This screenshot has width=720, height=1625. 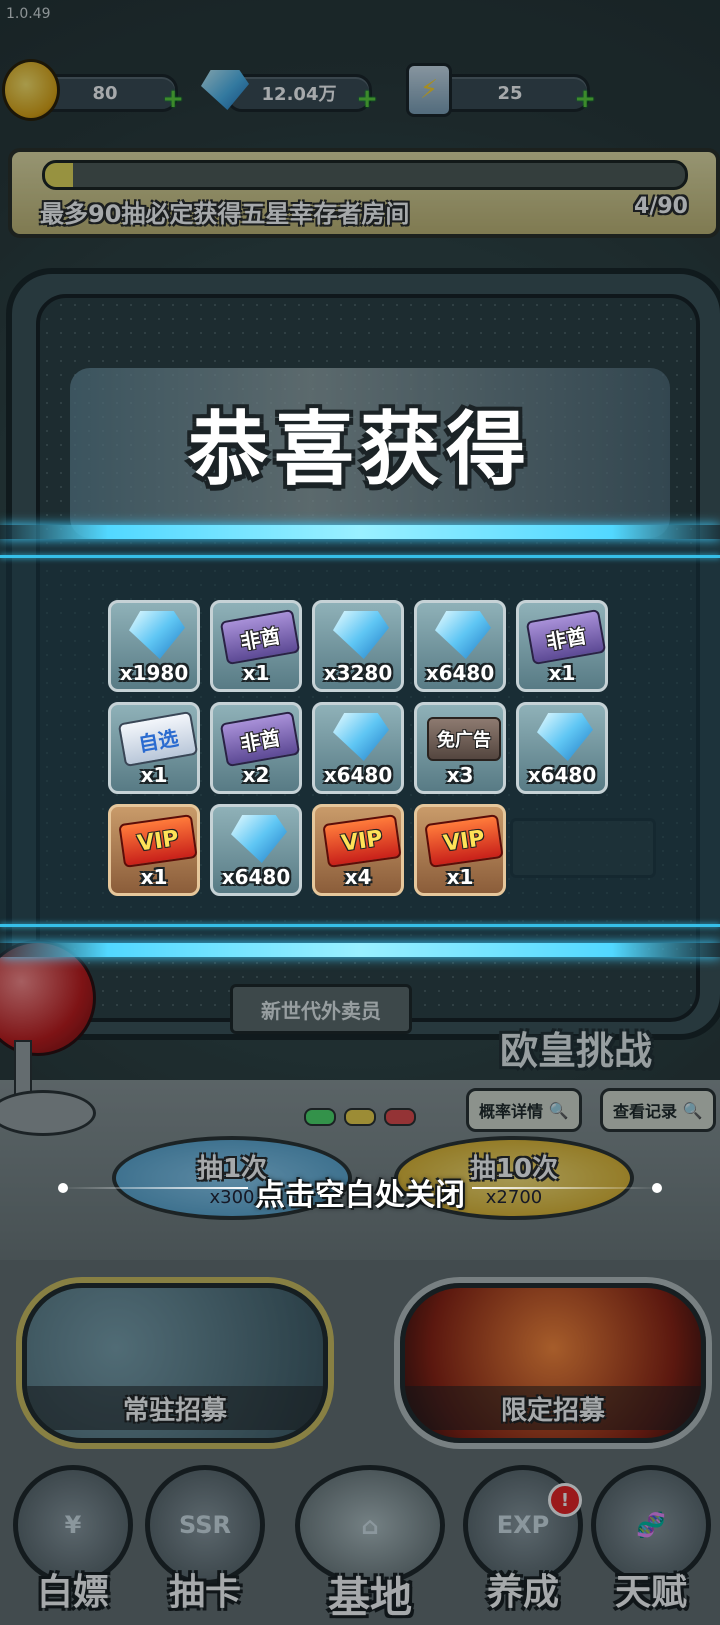 I want to click on reward-quantity: x1980, so click(x=154, y=673).